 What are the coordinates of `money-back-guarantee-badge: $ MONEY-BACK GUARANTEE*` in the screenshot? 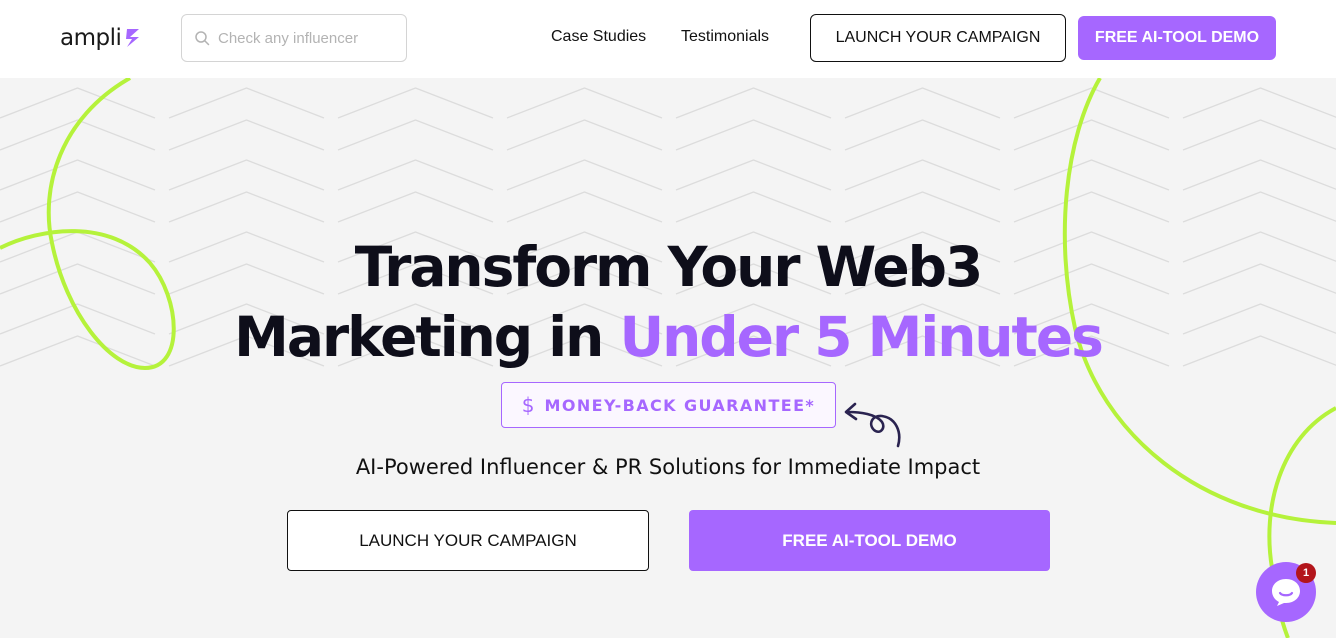 It's located at (668, 405).